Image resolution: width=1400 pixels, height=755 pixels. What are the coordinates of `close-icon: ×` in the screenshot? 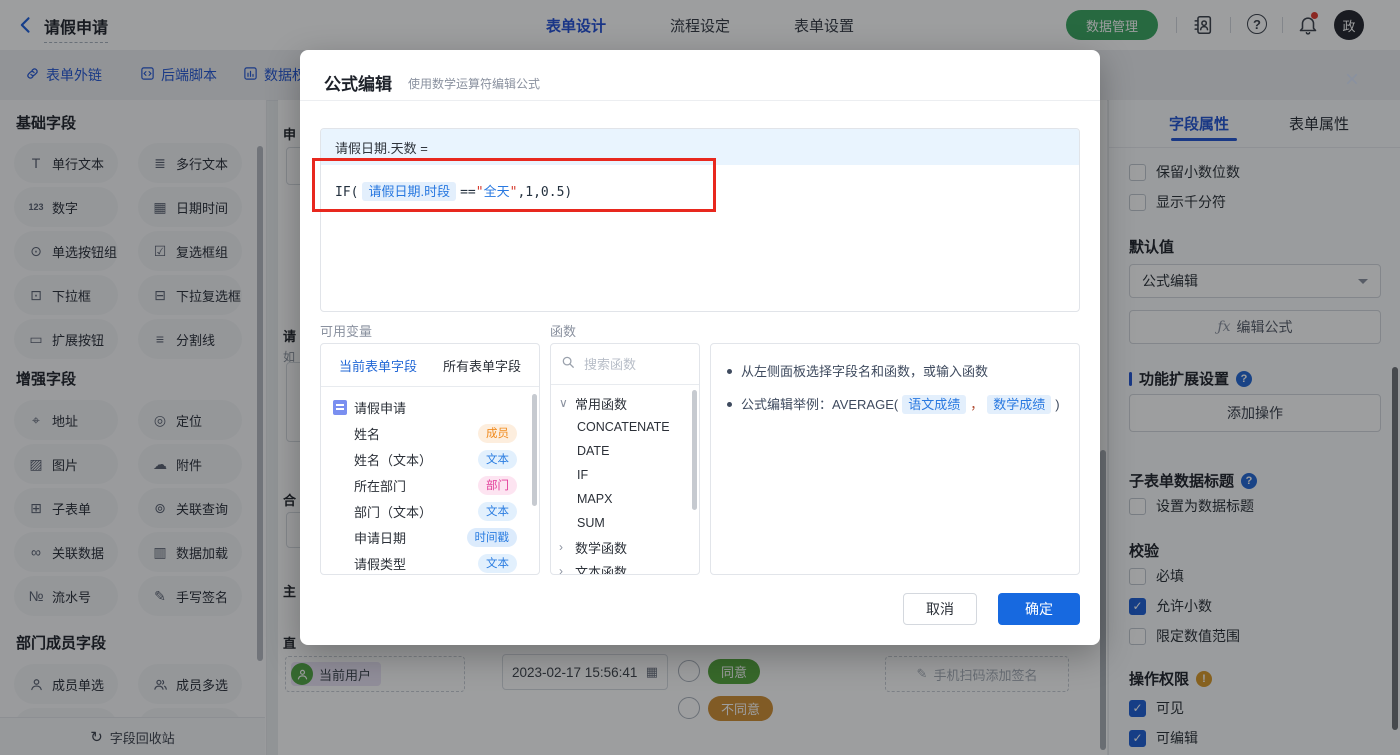 It's located at (1352, 80).